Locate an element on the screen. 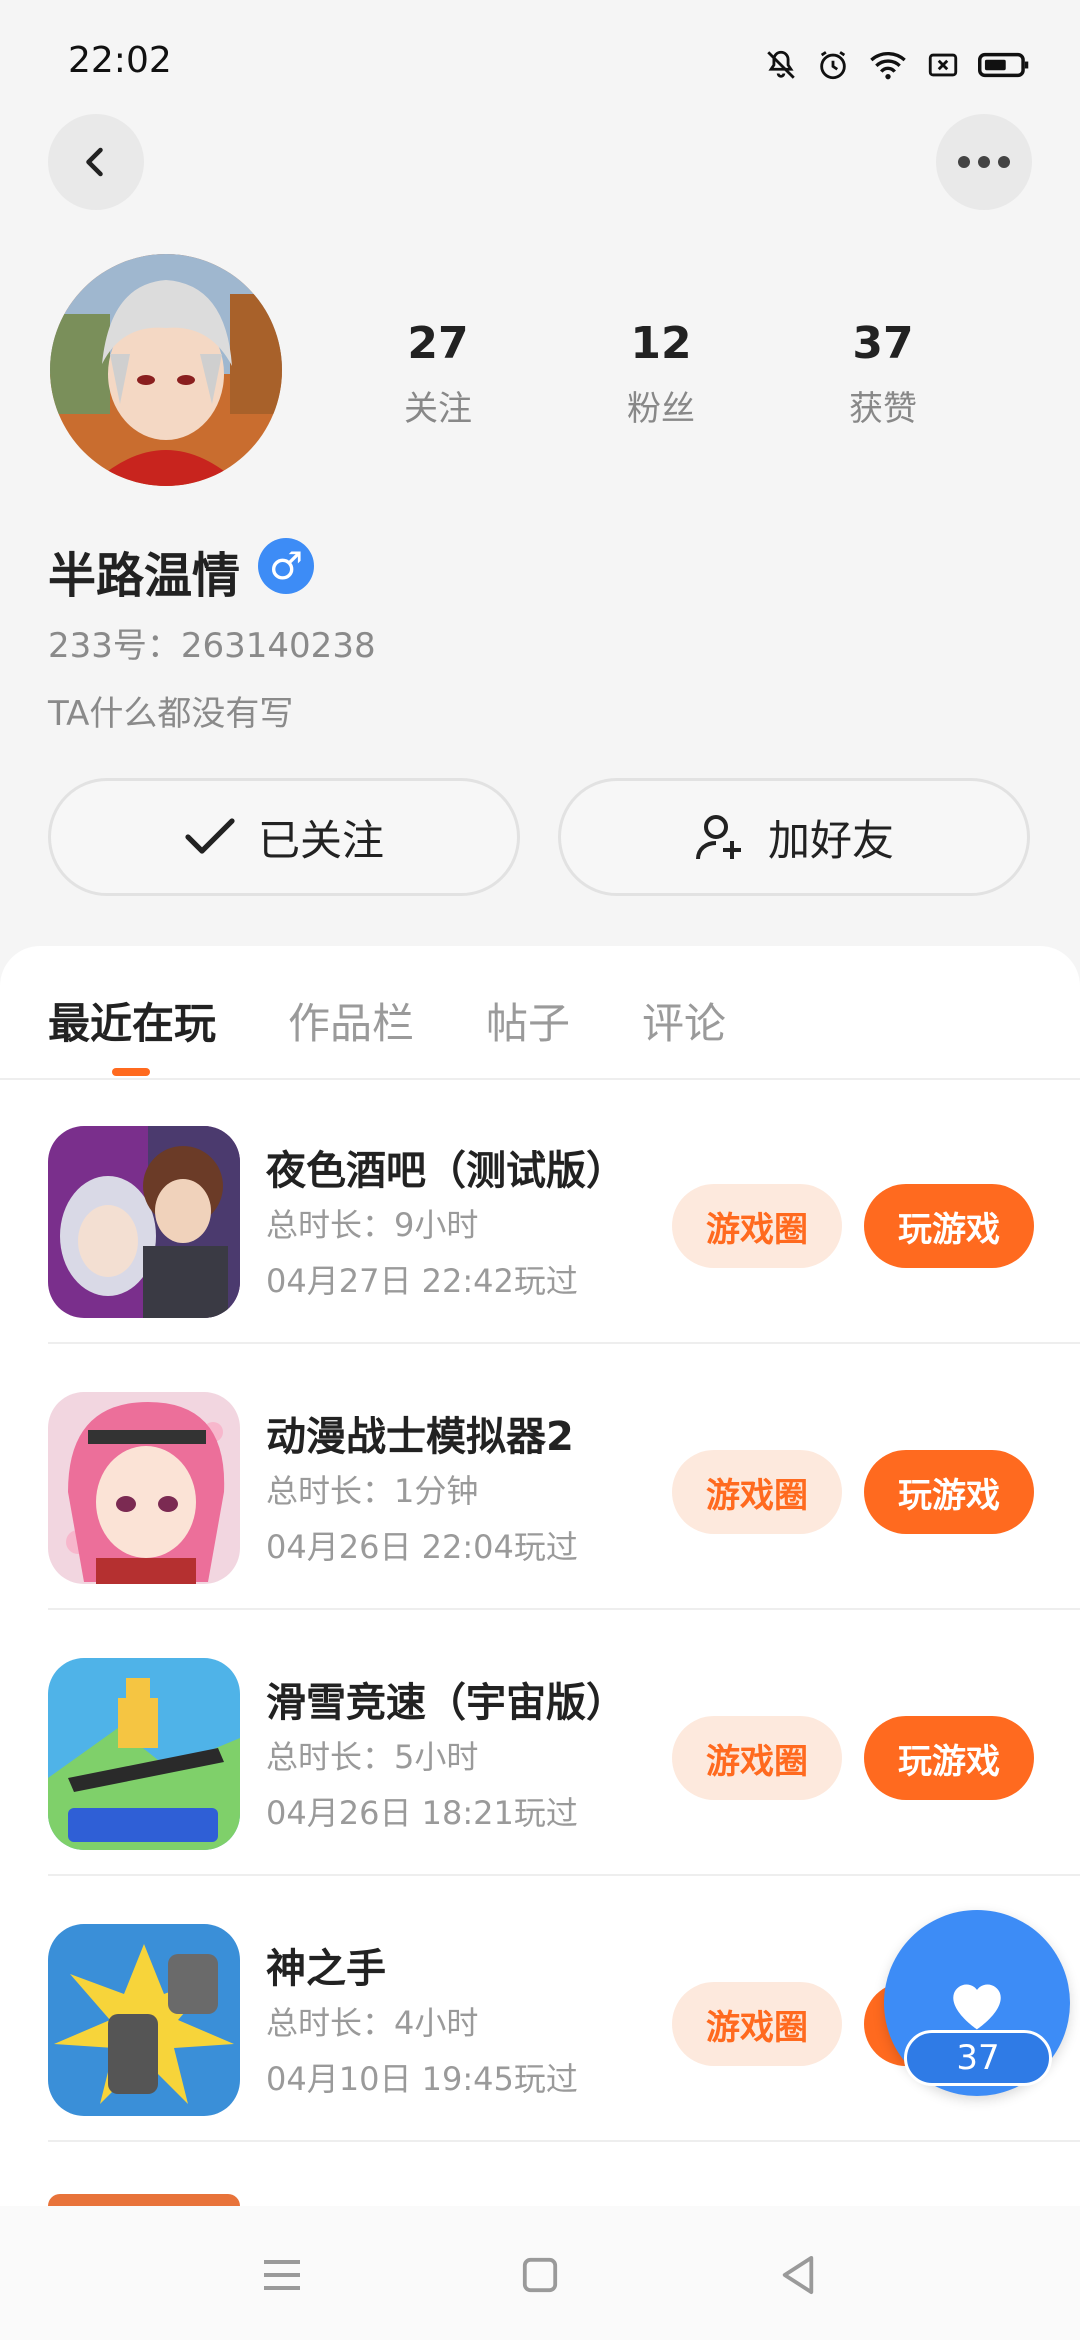 The height and width of the screenshot is (2340, 1080). stat-following-value: 27 is located at coordinates (438, 343).